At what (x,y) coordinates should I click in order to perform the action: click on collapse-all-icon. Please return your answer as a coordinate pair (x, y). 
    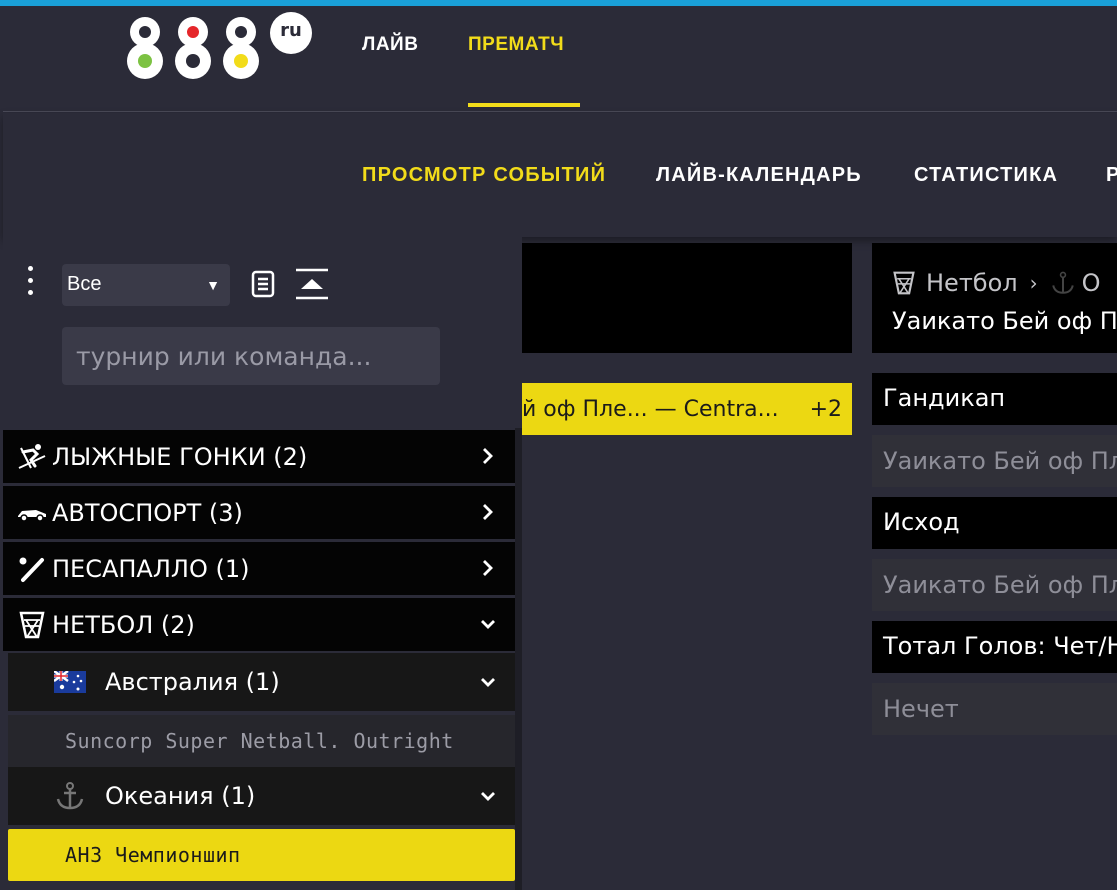
    Looking at the image, I should click on (312, 284).